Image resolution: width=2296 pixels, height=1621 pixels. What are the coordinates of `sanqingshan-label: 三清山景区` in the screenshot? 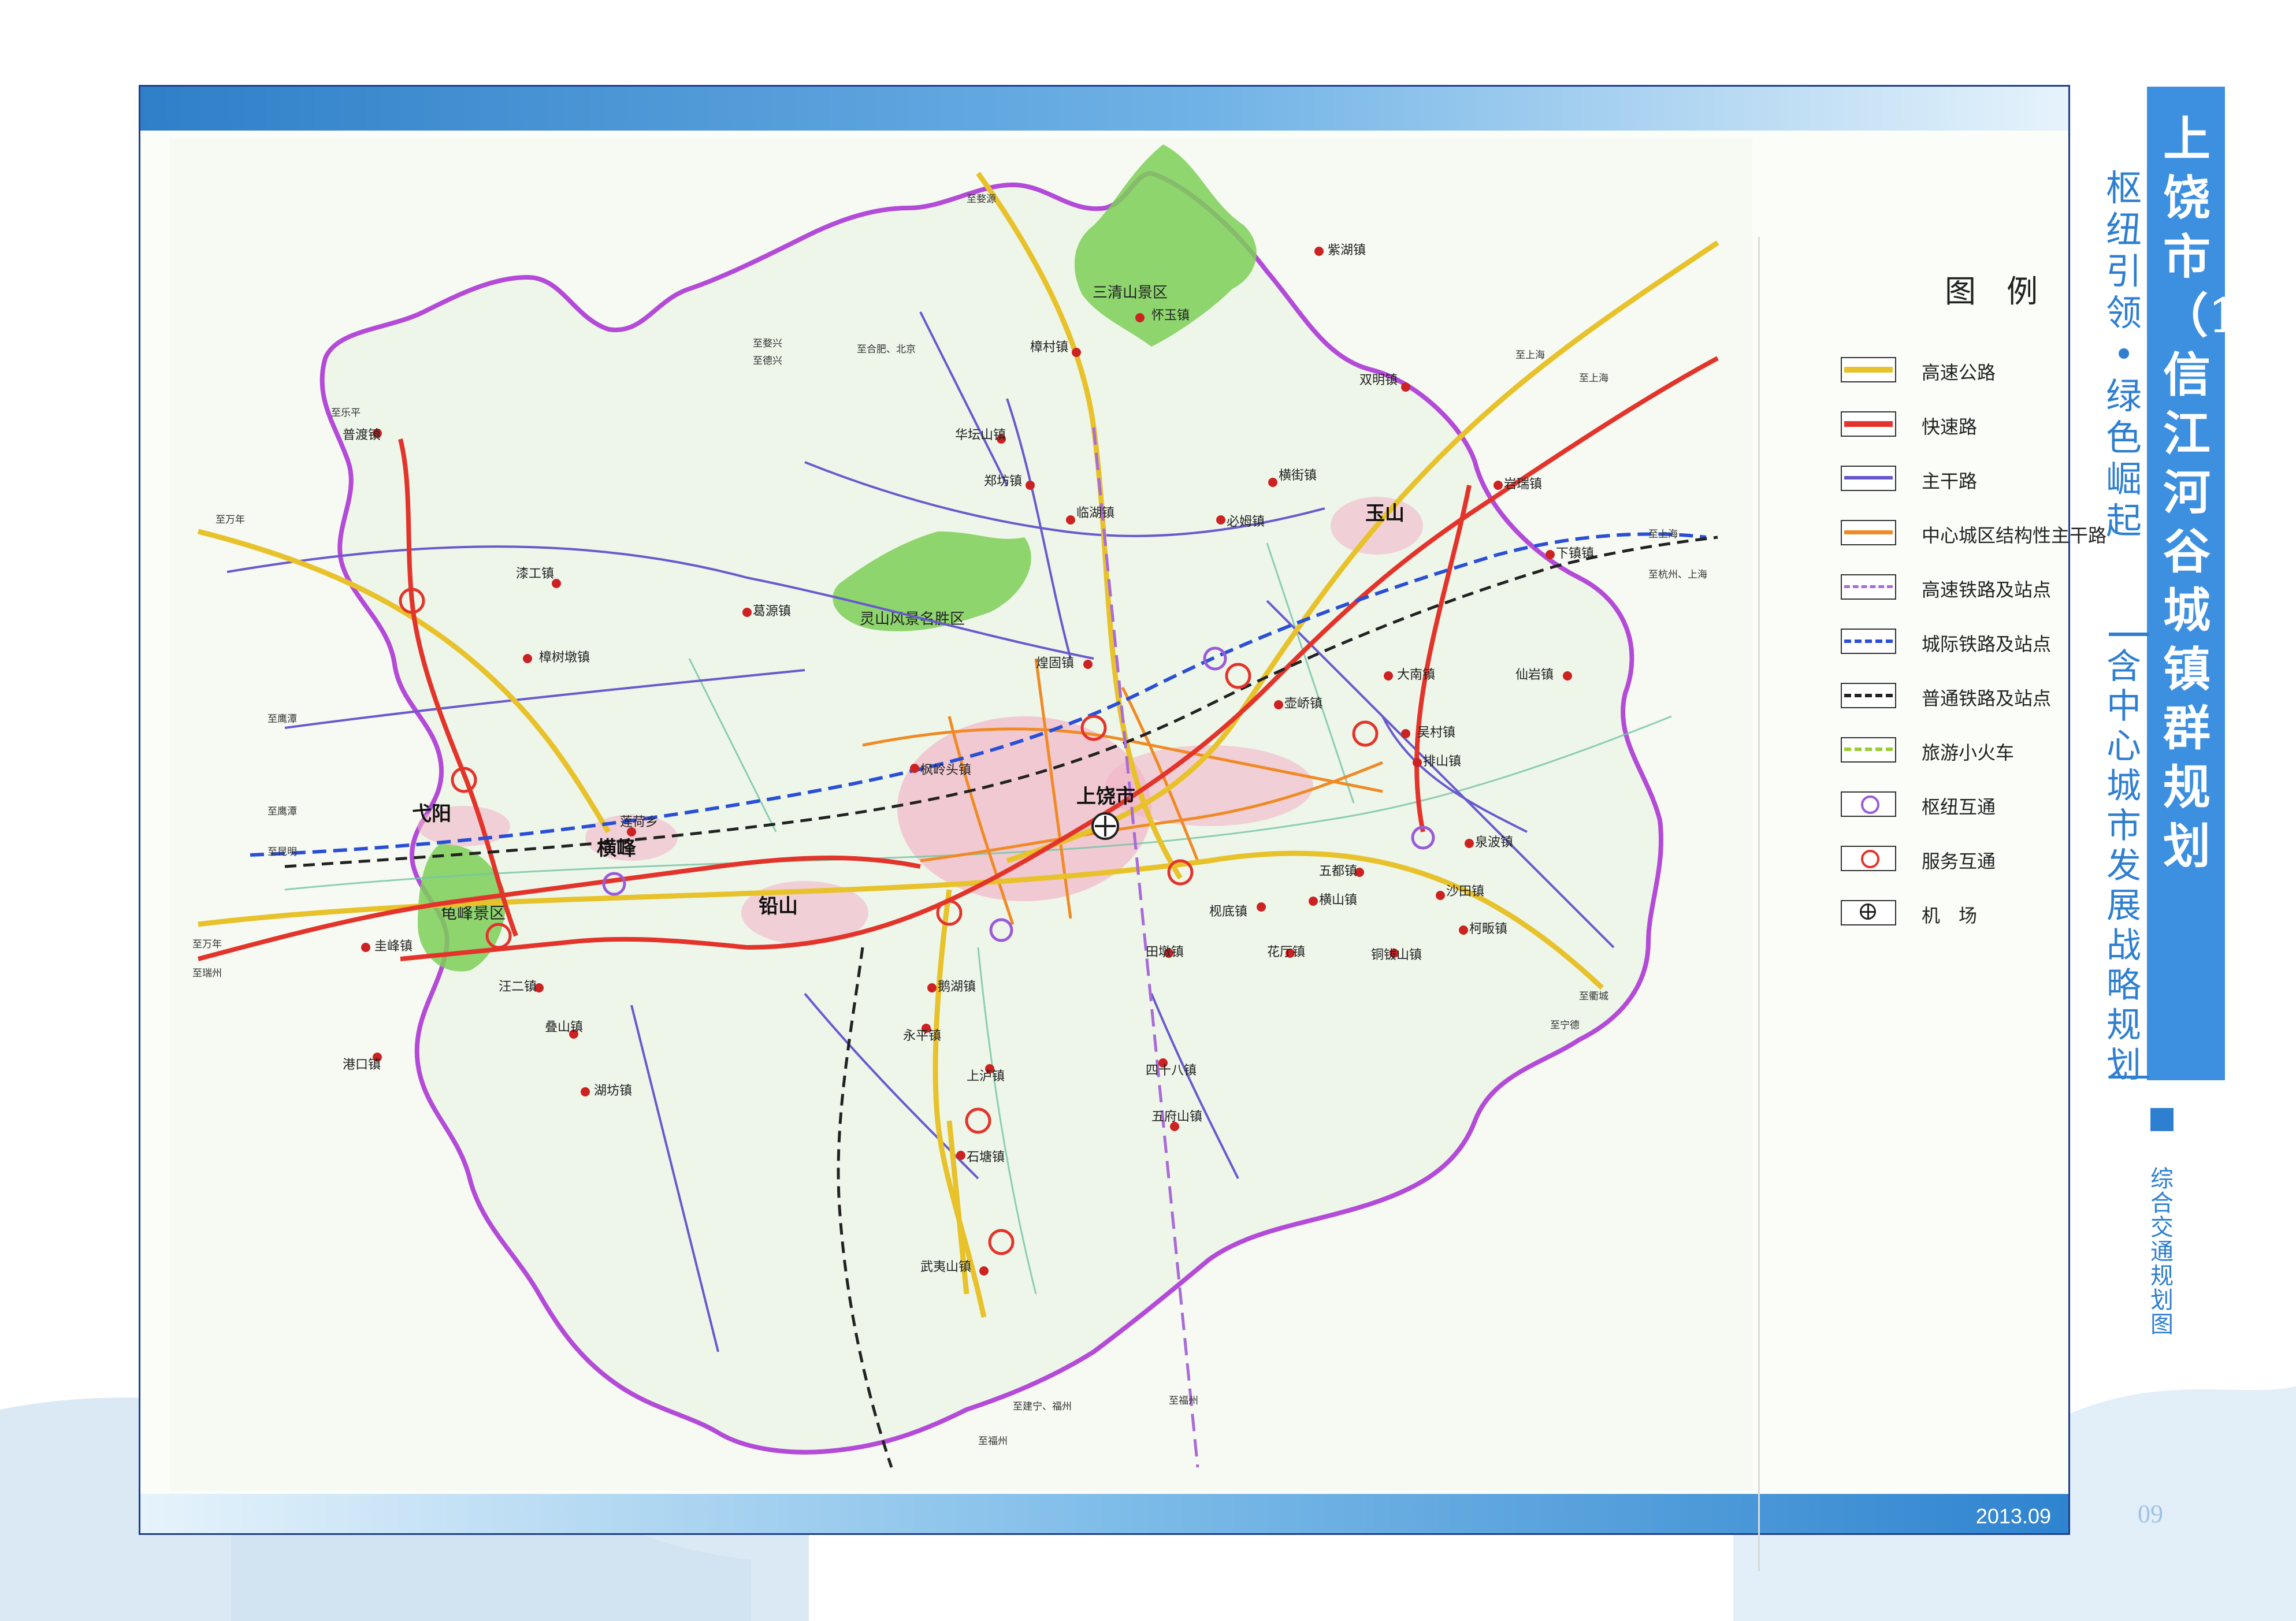 It's located at (1131, 293).